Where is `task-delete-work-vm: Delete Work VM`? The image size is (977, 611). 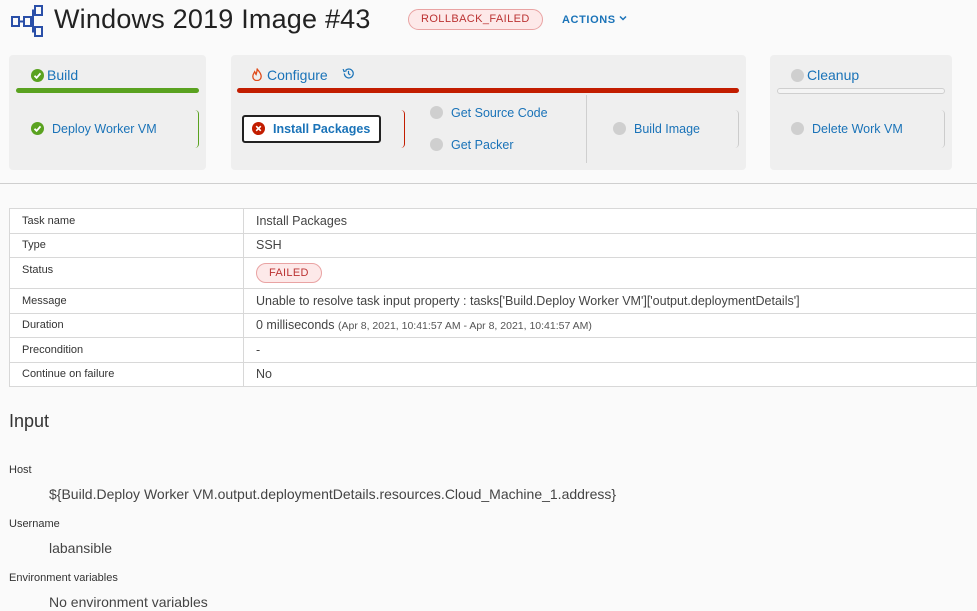
task-delete-work-vm: Delete Work VM is located at coordinates (847, 129).